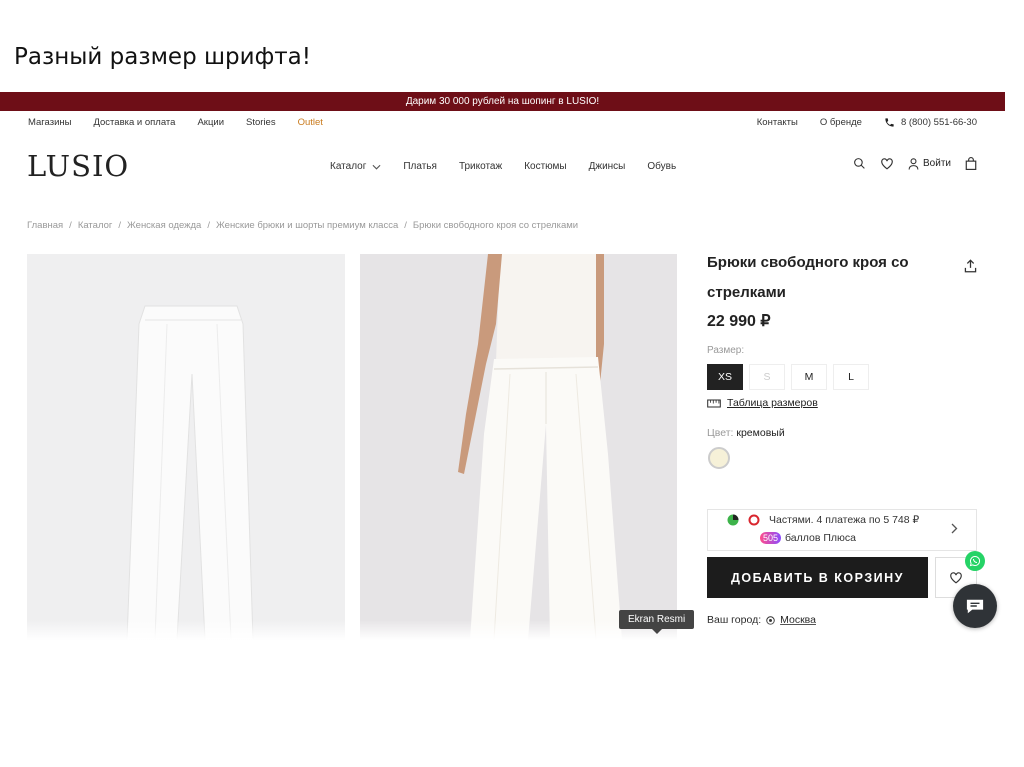 This screenshot has width=1024, height=767. I want to click on whatsapp-button, so click(975, 561).